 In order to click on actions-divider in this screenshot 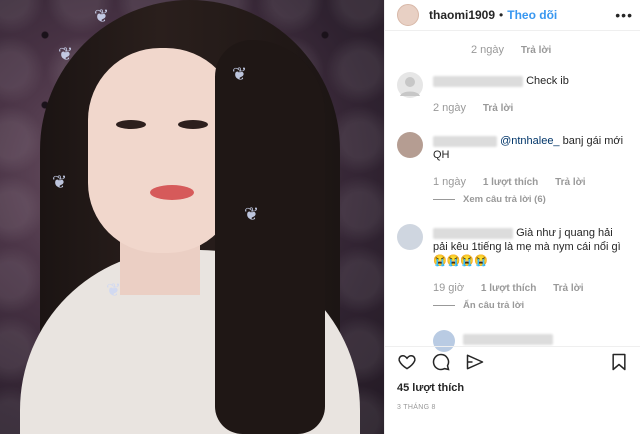, I will do `click(512, 346)`.